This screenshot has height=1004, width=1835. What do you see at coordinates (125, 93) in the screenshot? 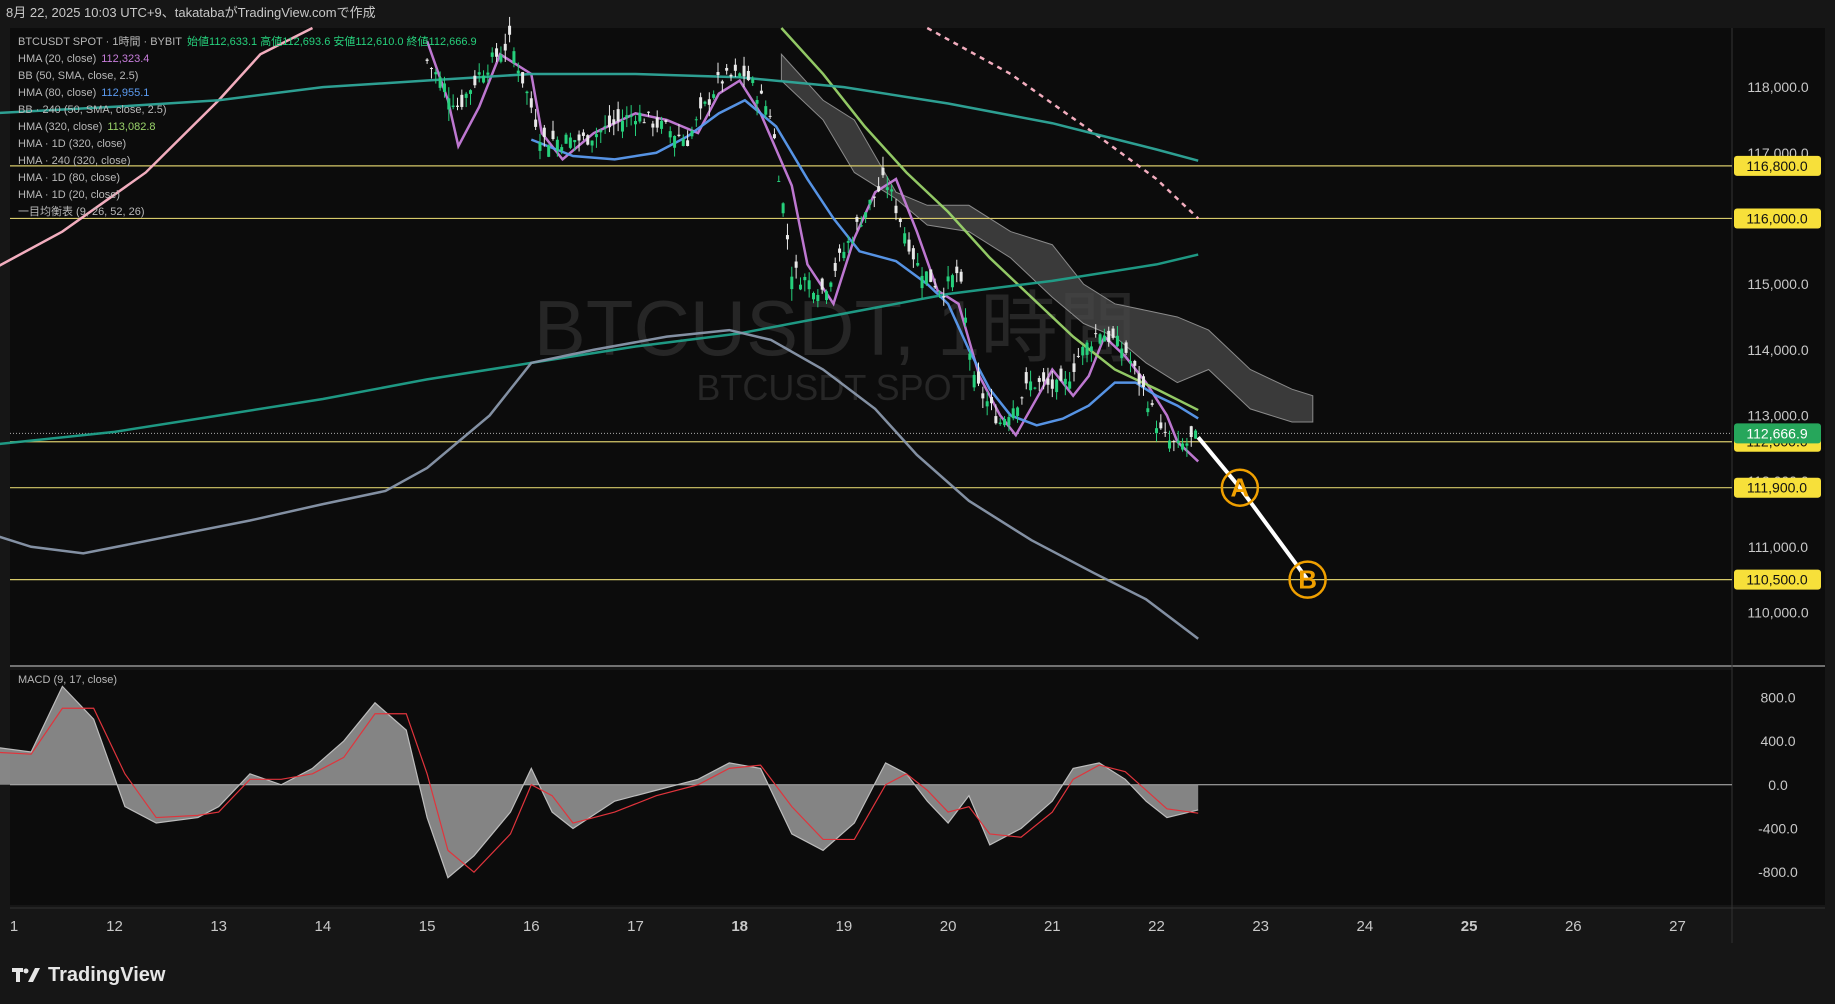
I see `legend-value: 112,955.1` at bounding box center [125, 93].